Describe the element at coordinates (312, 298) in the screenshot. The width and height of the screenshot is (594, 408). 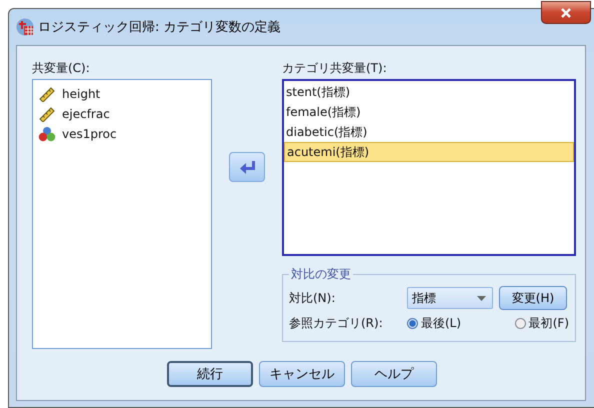
I see `contrast-label: 対比(N):` at that location.